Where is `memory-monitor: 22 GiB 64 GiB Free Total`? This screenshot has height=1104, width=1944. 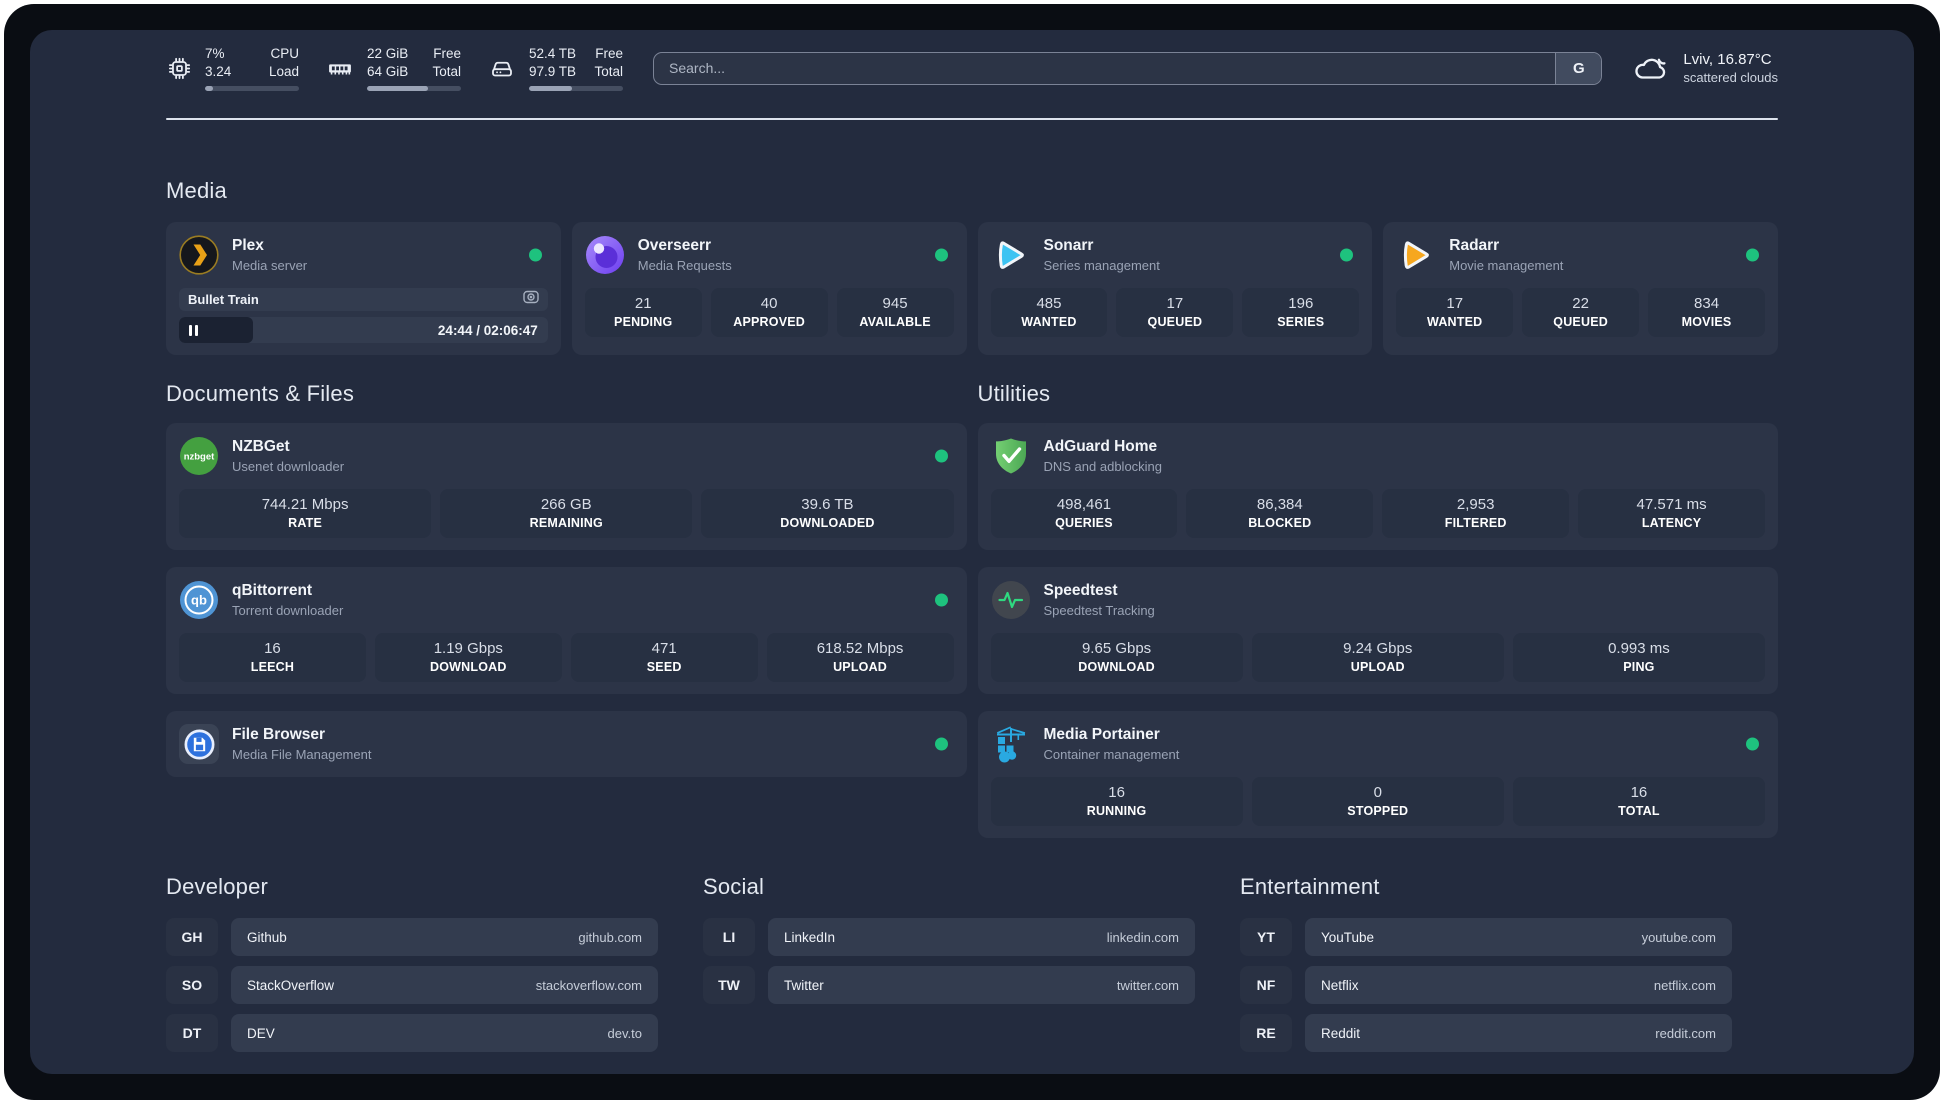 memory-monitor: 22 GiB 64 GiB Free Total is located at coordinates (393, 68).